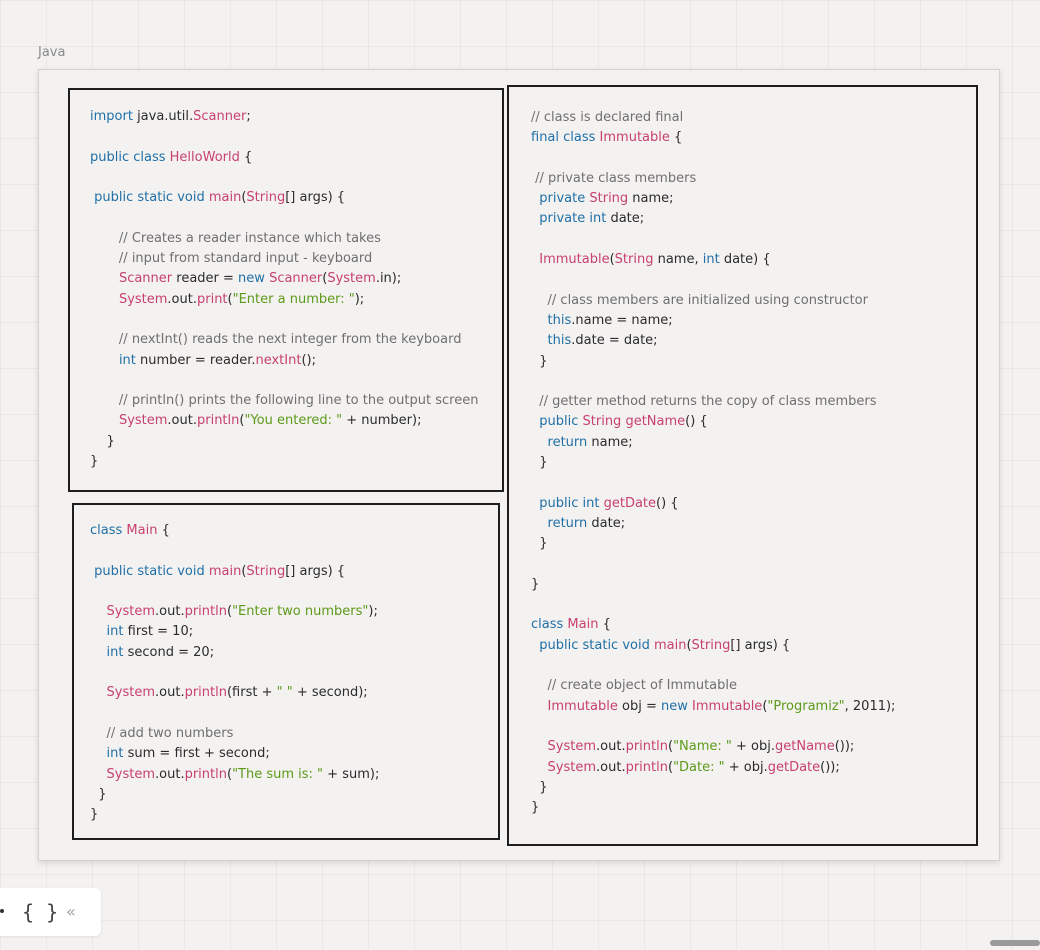 The image size is (1040, 950). Describe the element at coordinates (655, 260) in the screenshot. I see `code-line: Immutable(String name, int date) {` at that location.